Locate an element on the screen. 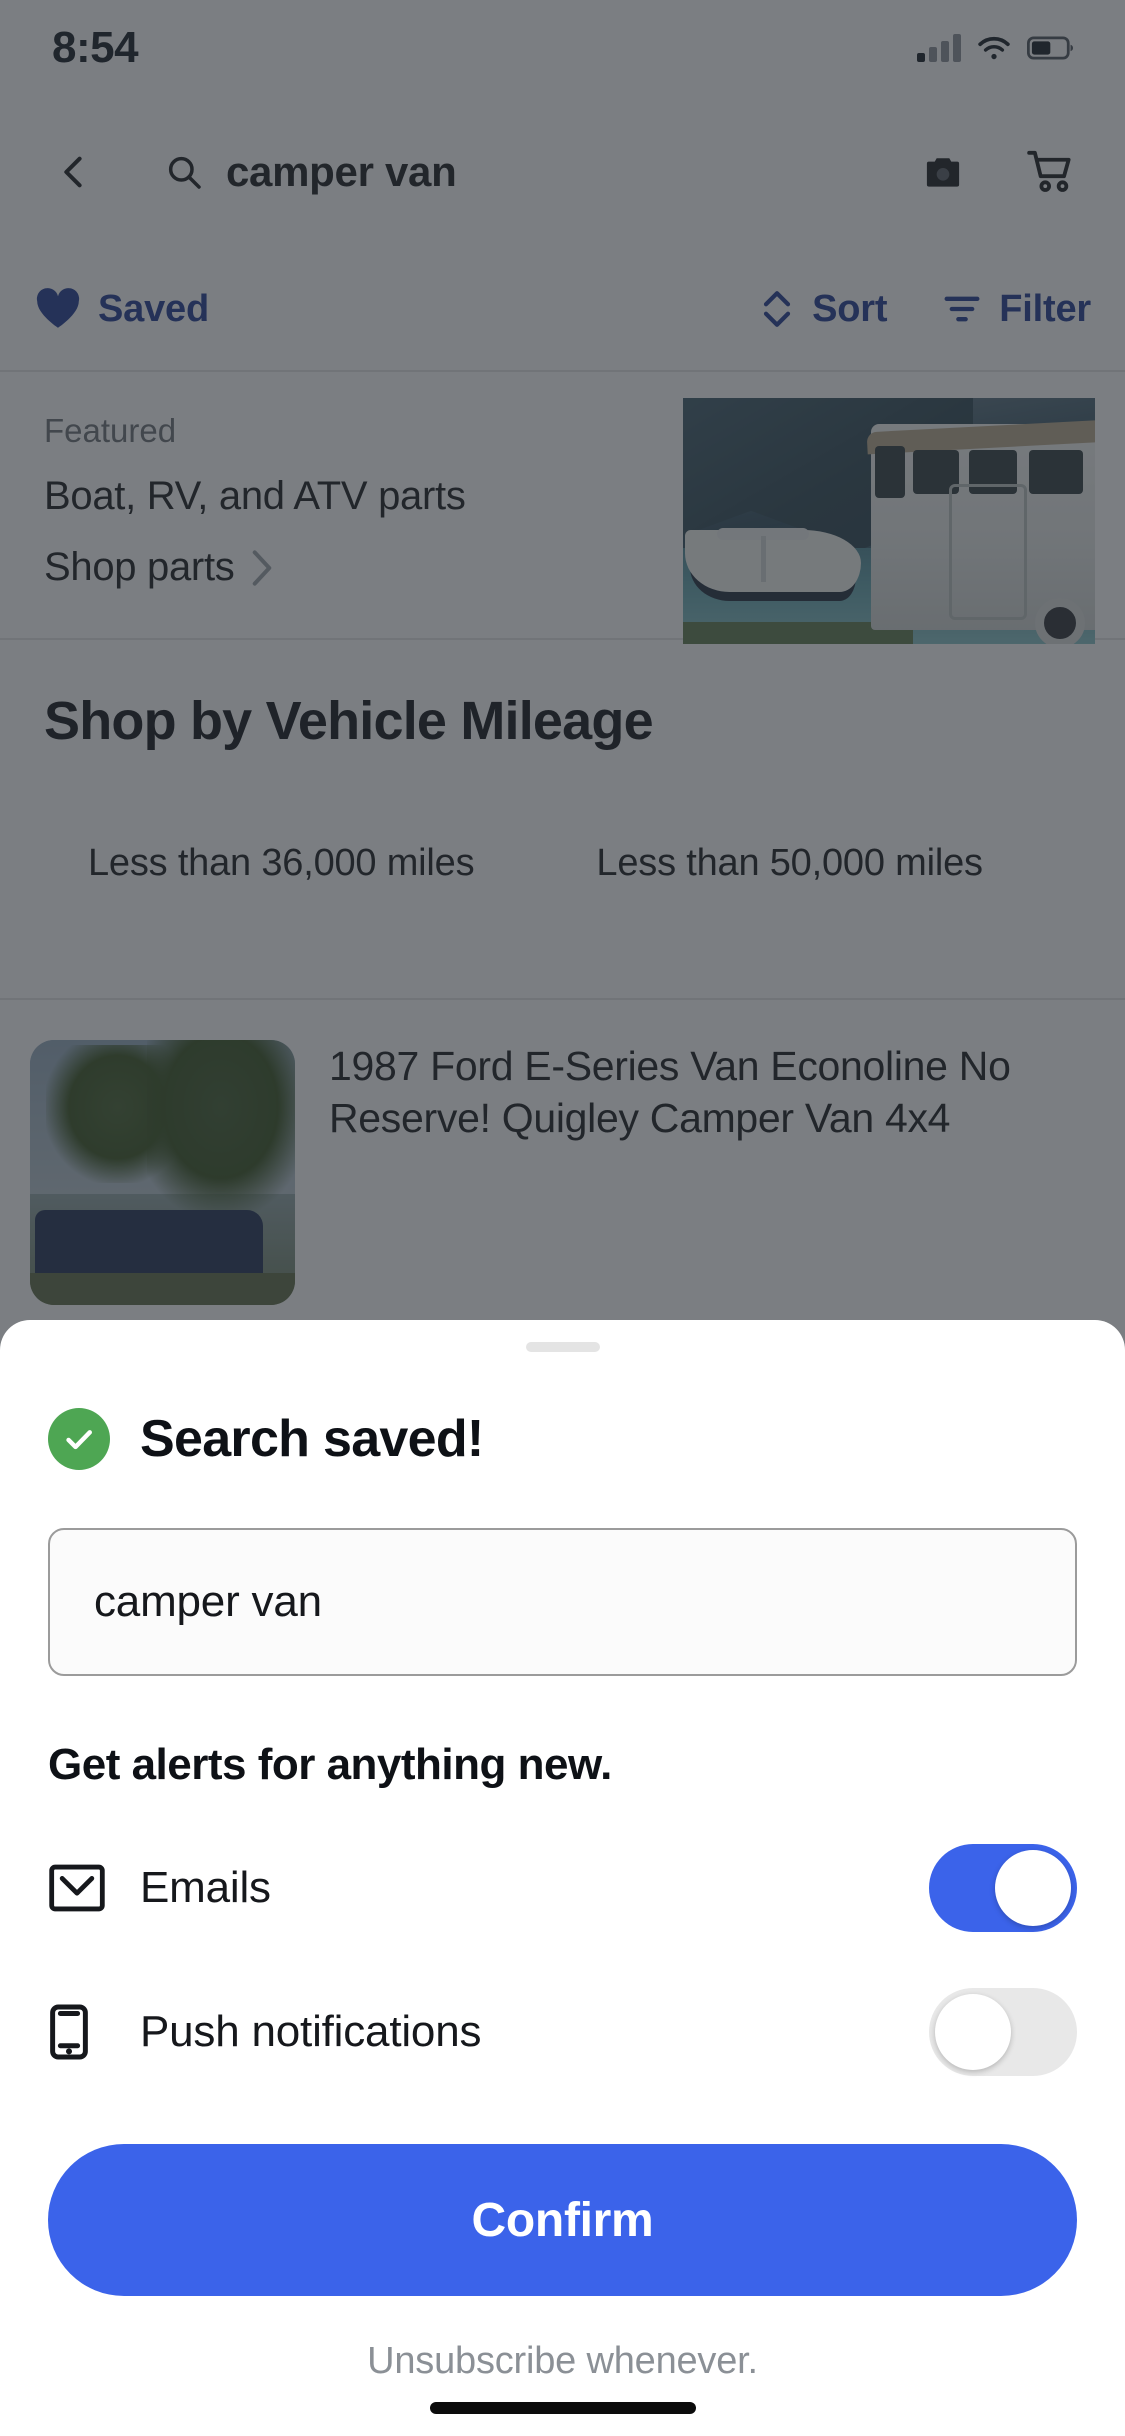 This screenshot has height=2436, width=1125. footer-note: Unsubscribe whenever. is located at coordinates (562, 2361).